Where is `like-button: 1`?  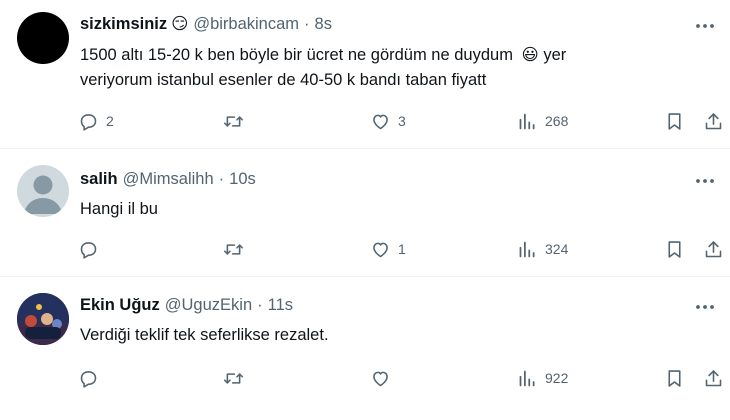
like-button: 1 is located at coordinates (388, 249).